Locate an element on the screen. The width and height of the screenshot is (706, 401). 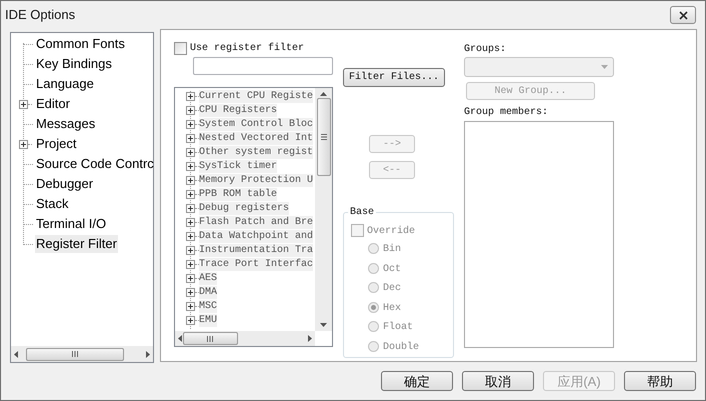
tree-item: Language is located at coordinates (65, 84).